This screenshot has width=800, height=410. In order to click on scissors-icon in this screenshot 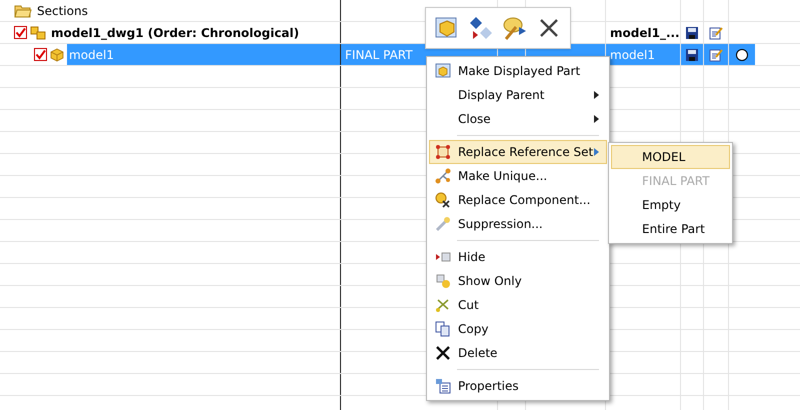, I will do `click(443, 305)`.